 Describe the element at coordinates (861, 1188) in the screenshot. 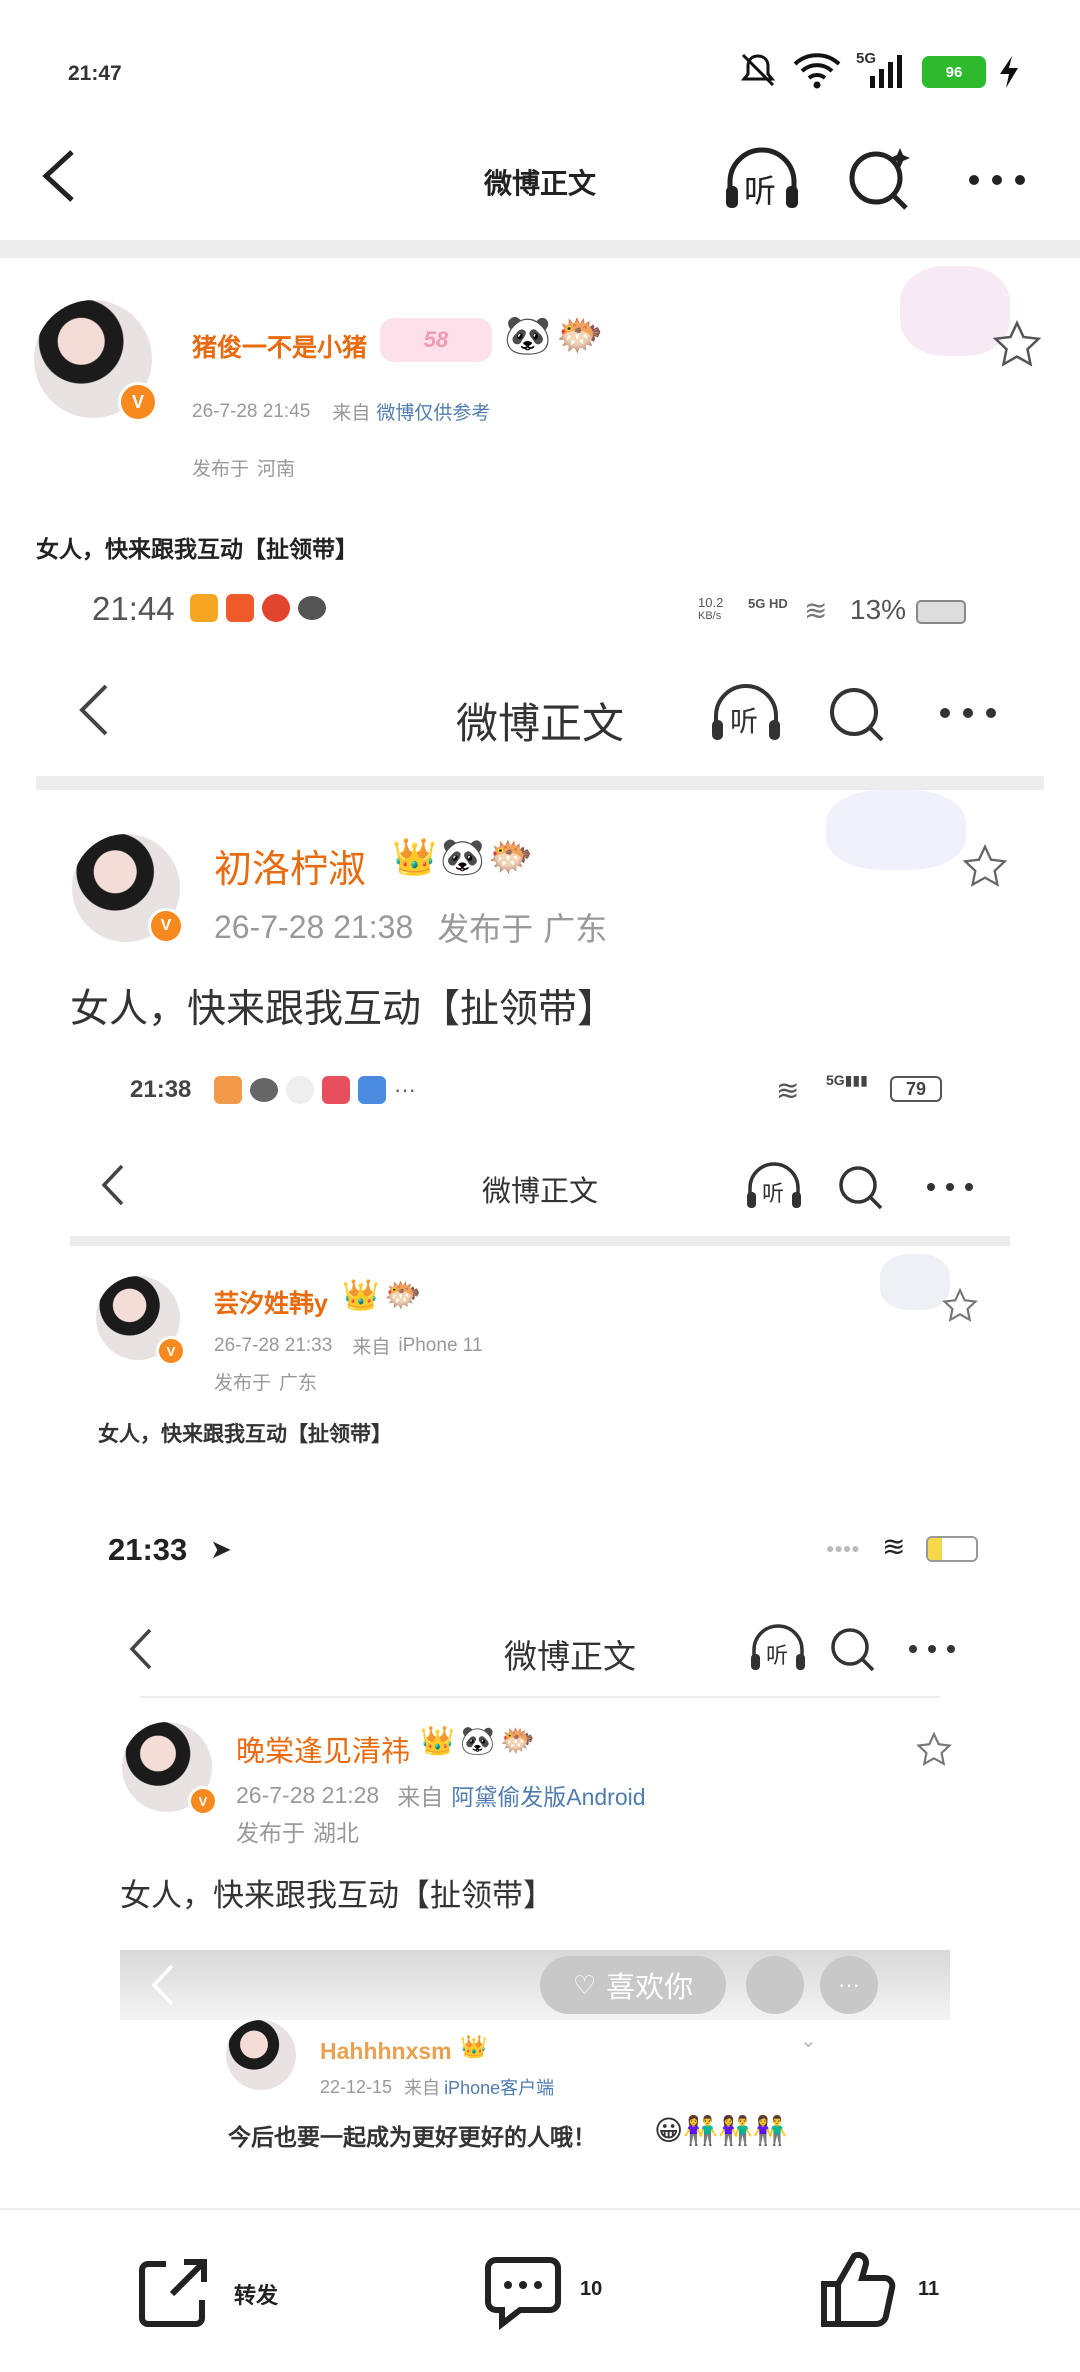

I see `n2-search-icon` at that location.